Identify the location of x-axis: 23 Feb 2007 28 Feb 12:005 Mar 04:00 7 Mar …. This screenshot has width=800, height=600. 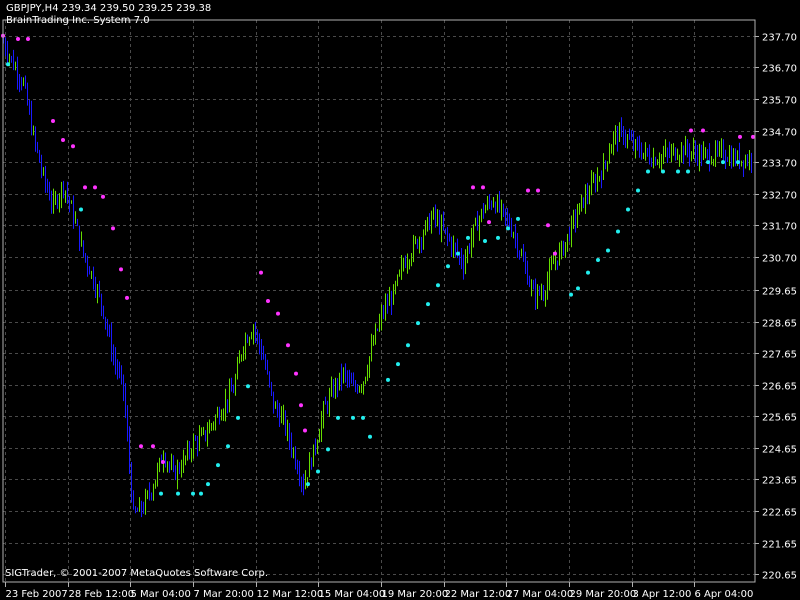
(379, 591).